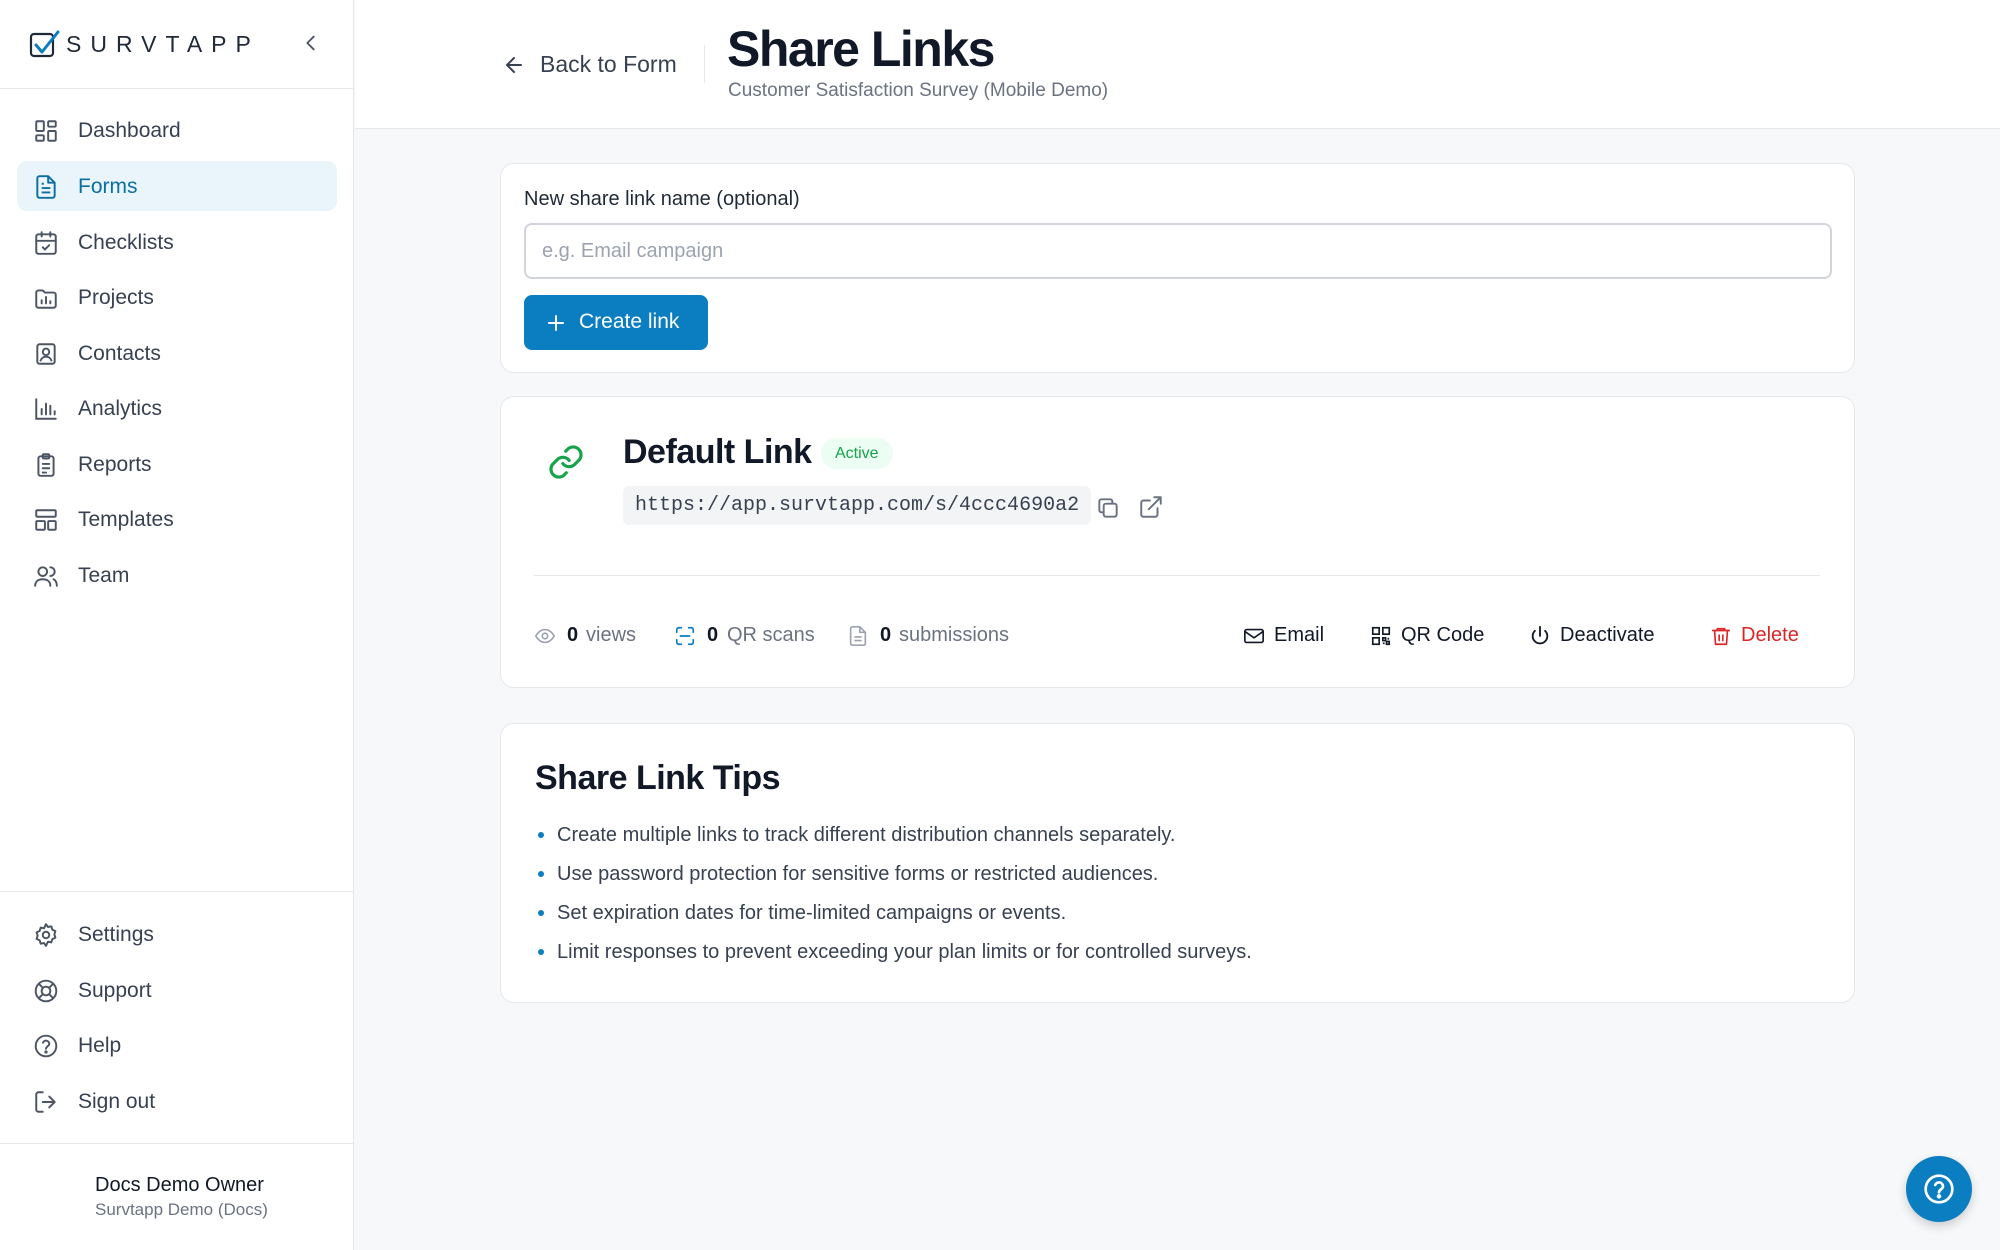 This screenshot has width=2000, height=1250. What do you see at coordinates (685, 636) in the screenshot?
I see `scan-icon` at bounding box center [685, 636].